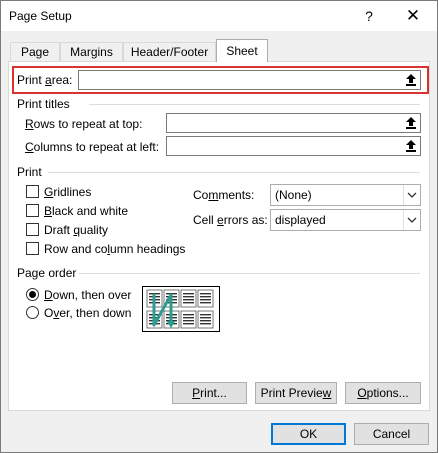  What do you see at coordinates (32, 294) in the screenshot?
I see `down-then-over-radio` at bounding box center [32, 294].